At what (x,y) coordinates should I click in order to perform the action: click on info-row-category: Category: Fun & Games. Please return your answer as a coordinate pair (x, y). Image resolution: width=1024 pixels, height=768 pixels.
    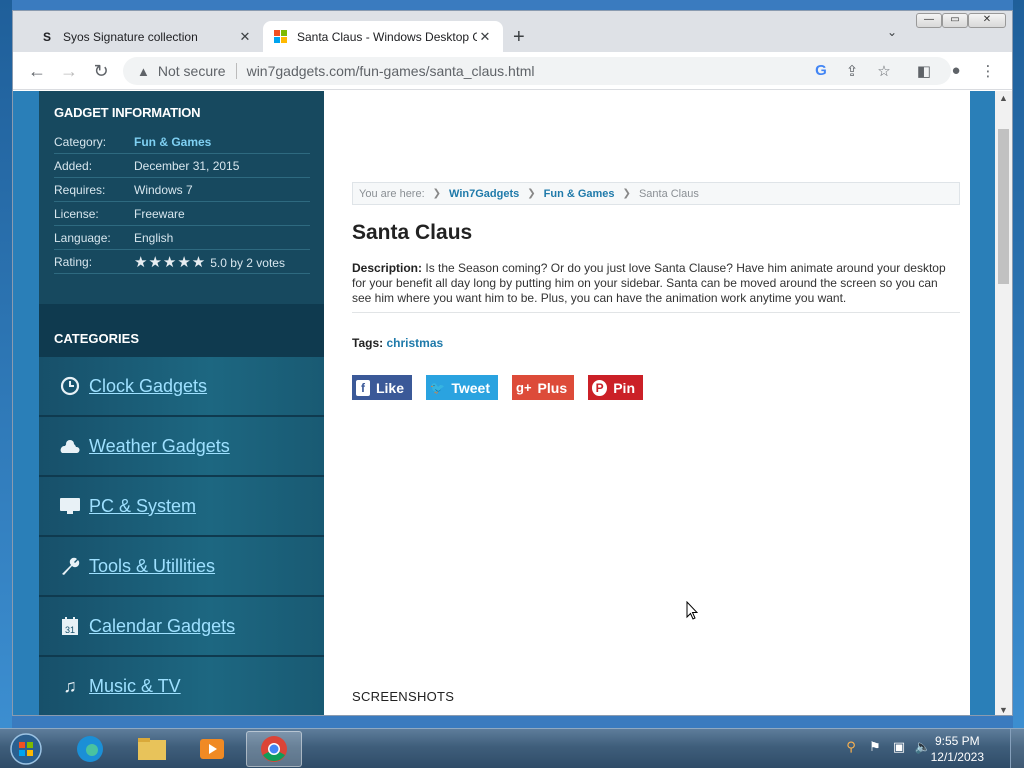
    Looking at the image, I should click on (182, 142).